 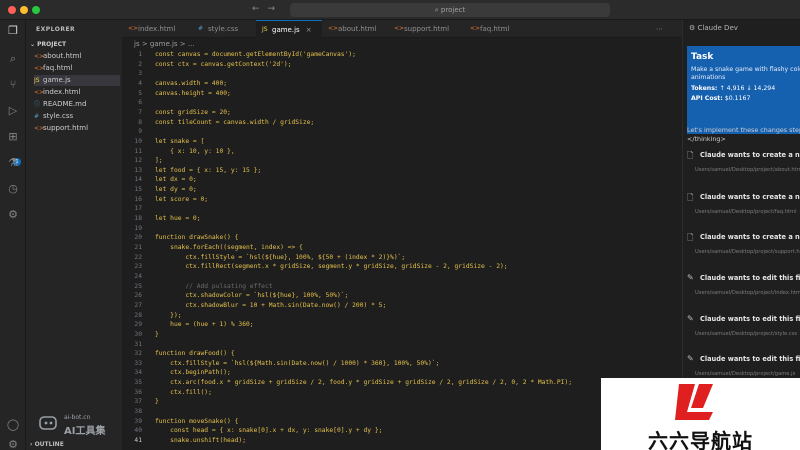 I want to click on line-number: 16, so click(x=138, y=199).